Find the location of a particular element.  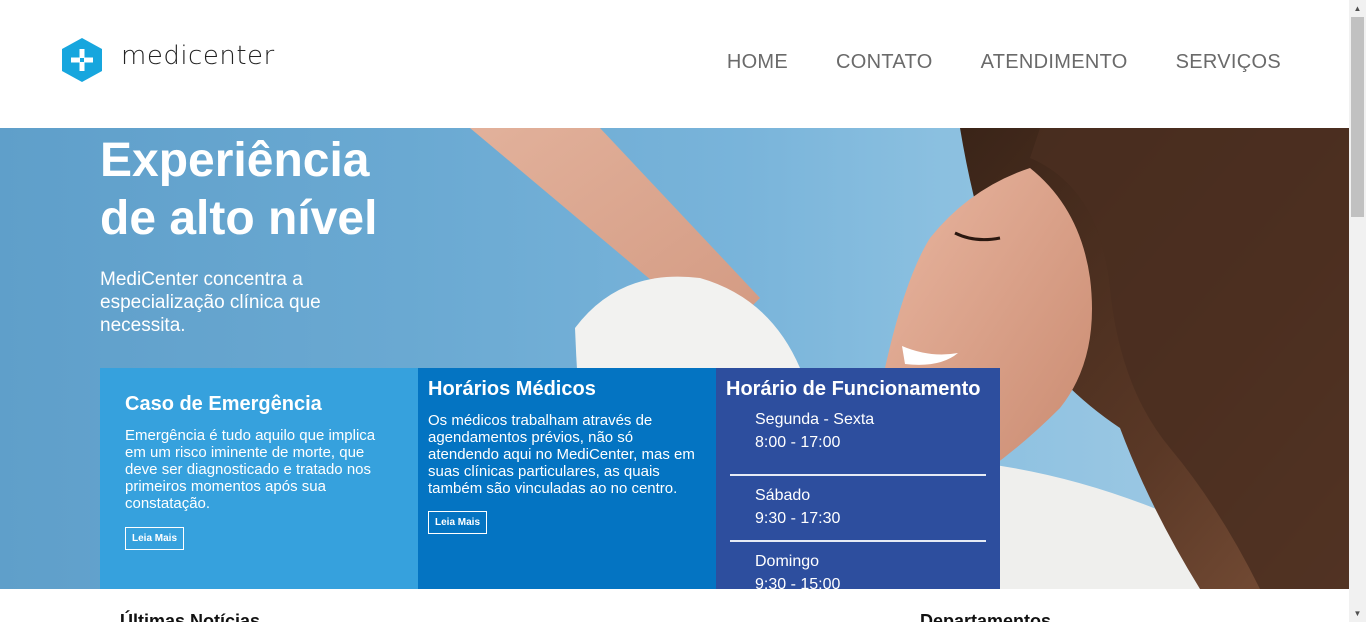

logo: medicenter is located at coordinates (168, 60).